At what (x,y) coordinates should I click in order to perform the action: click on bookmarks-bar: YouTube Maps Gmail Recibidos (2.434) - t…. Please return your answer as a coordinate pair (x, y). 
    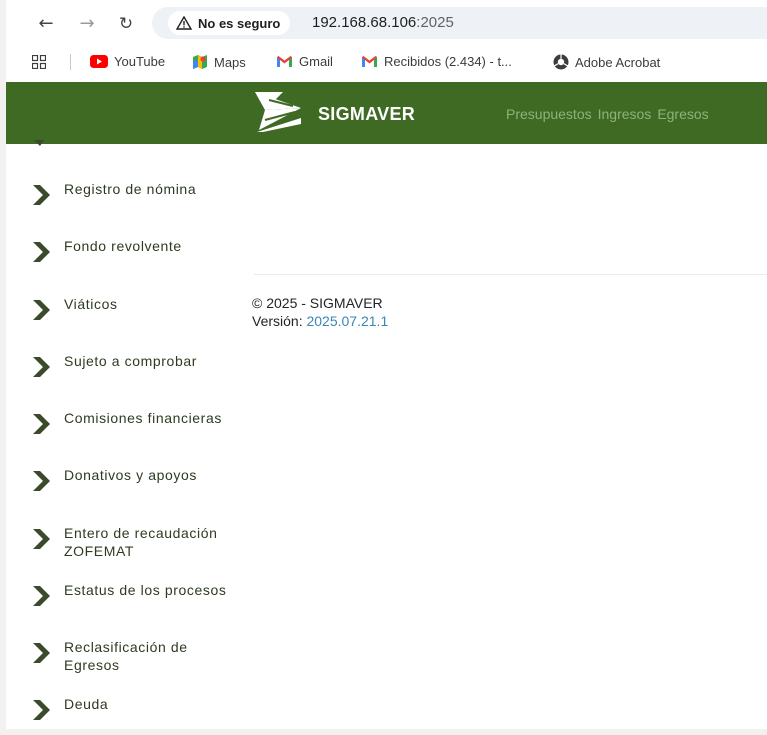
    Looking at the image, I should click on (386, 61).